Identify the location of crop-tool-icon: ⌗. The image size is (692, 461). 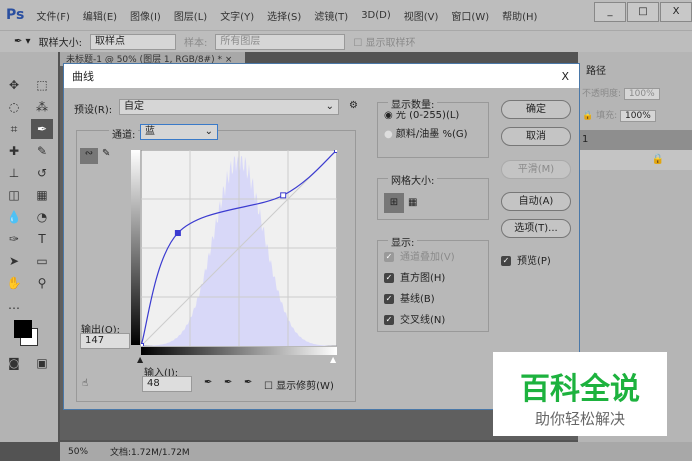
(14, 129).